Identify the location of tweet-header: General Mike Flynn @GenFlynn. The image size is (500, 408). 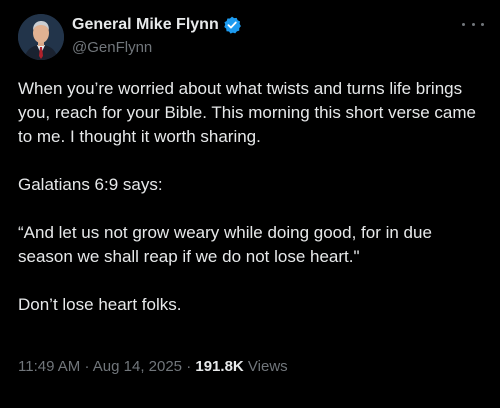
(251, 38).